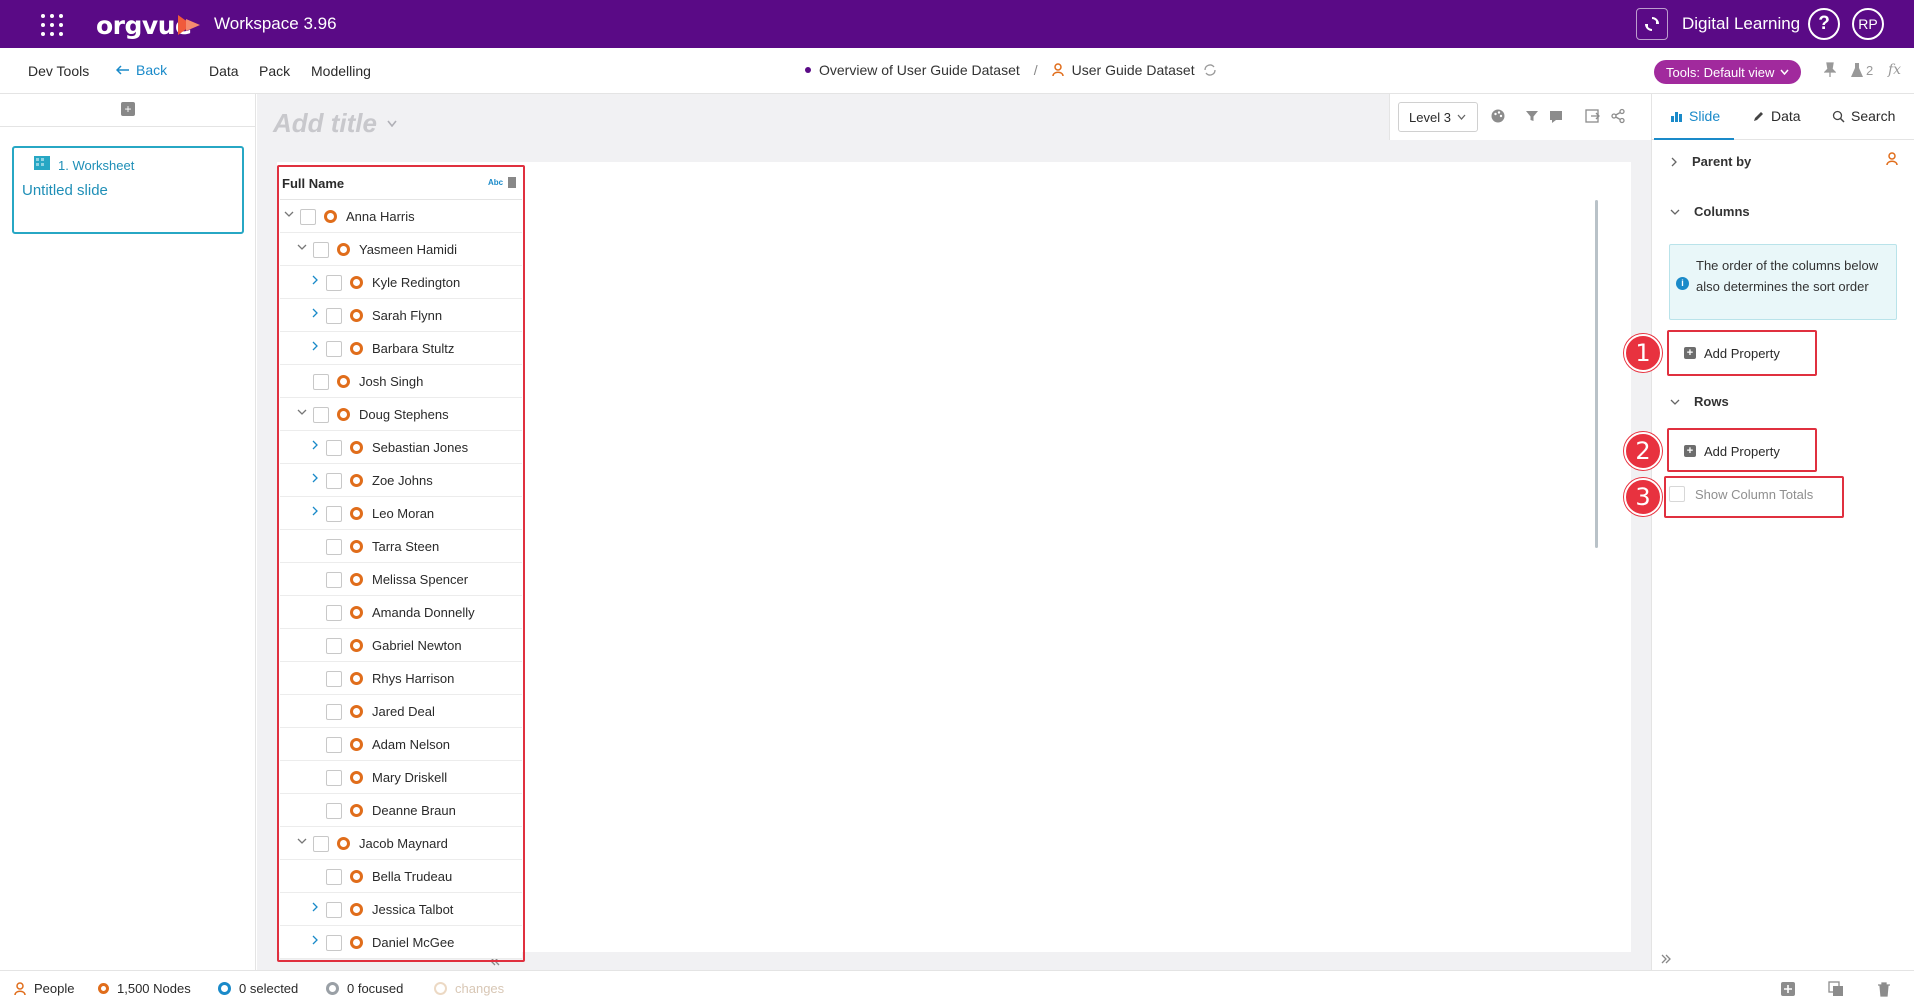  I want to click on section-parent-by: Parent by, so click(1710, 161).